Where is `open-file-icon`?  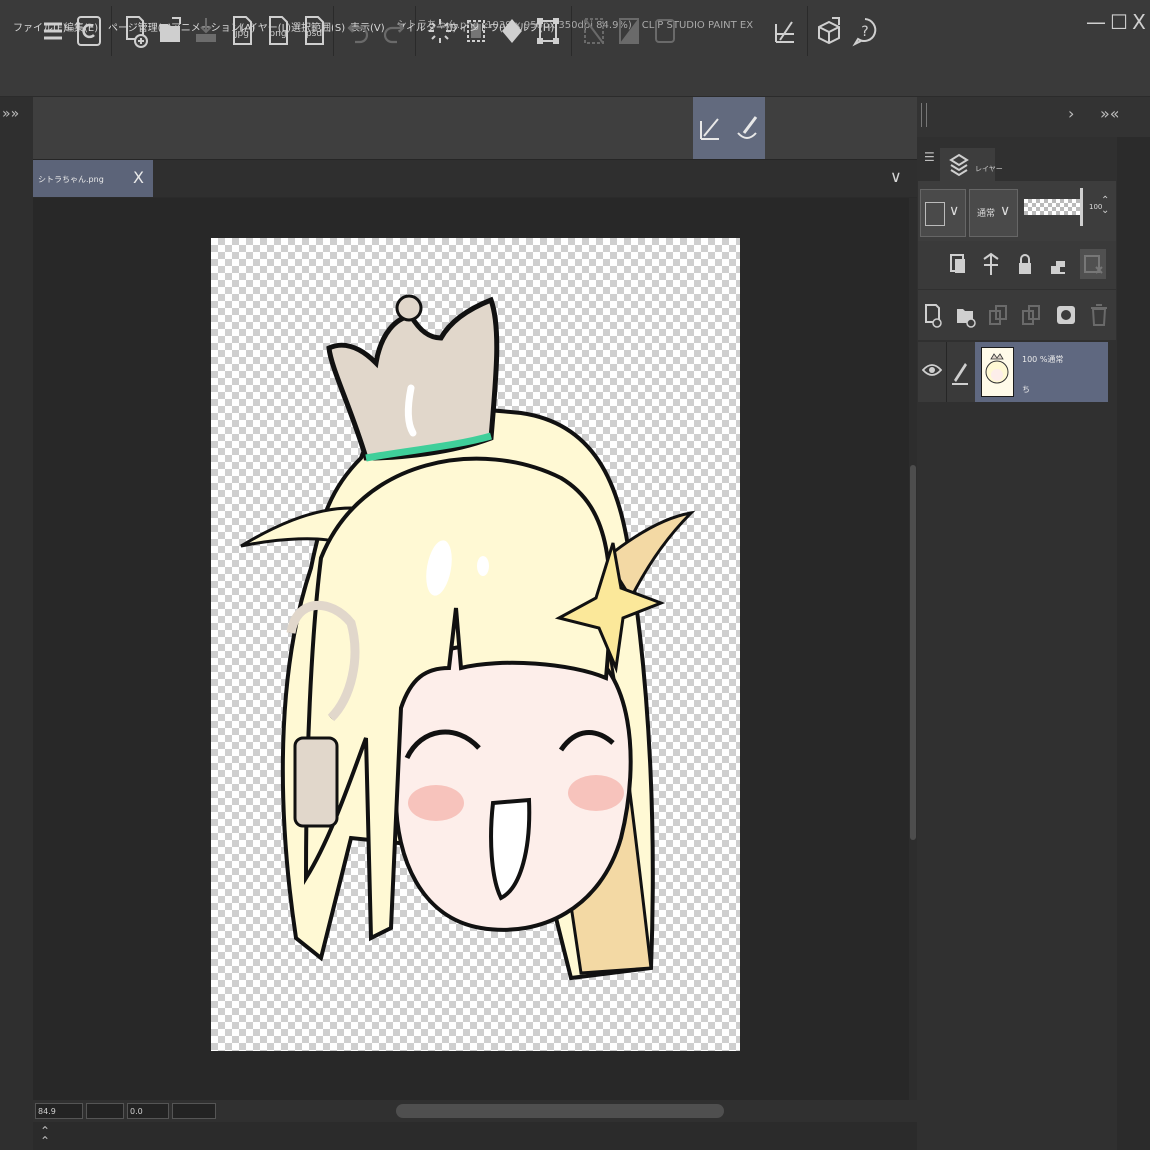 open-file-icon is located at coordinates (171, 31).